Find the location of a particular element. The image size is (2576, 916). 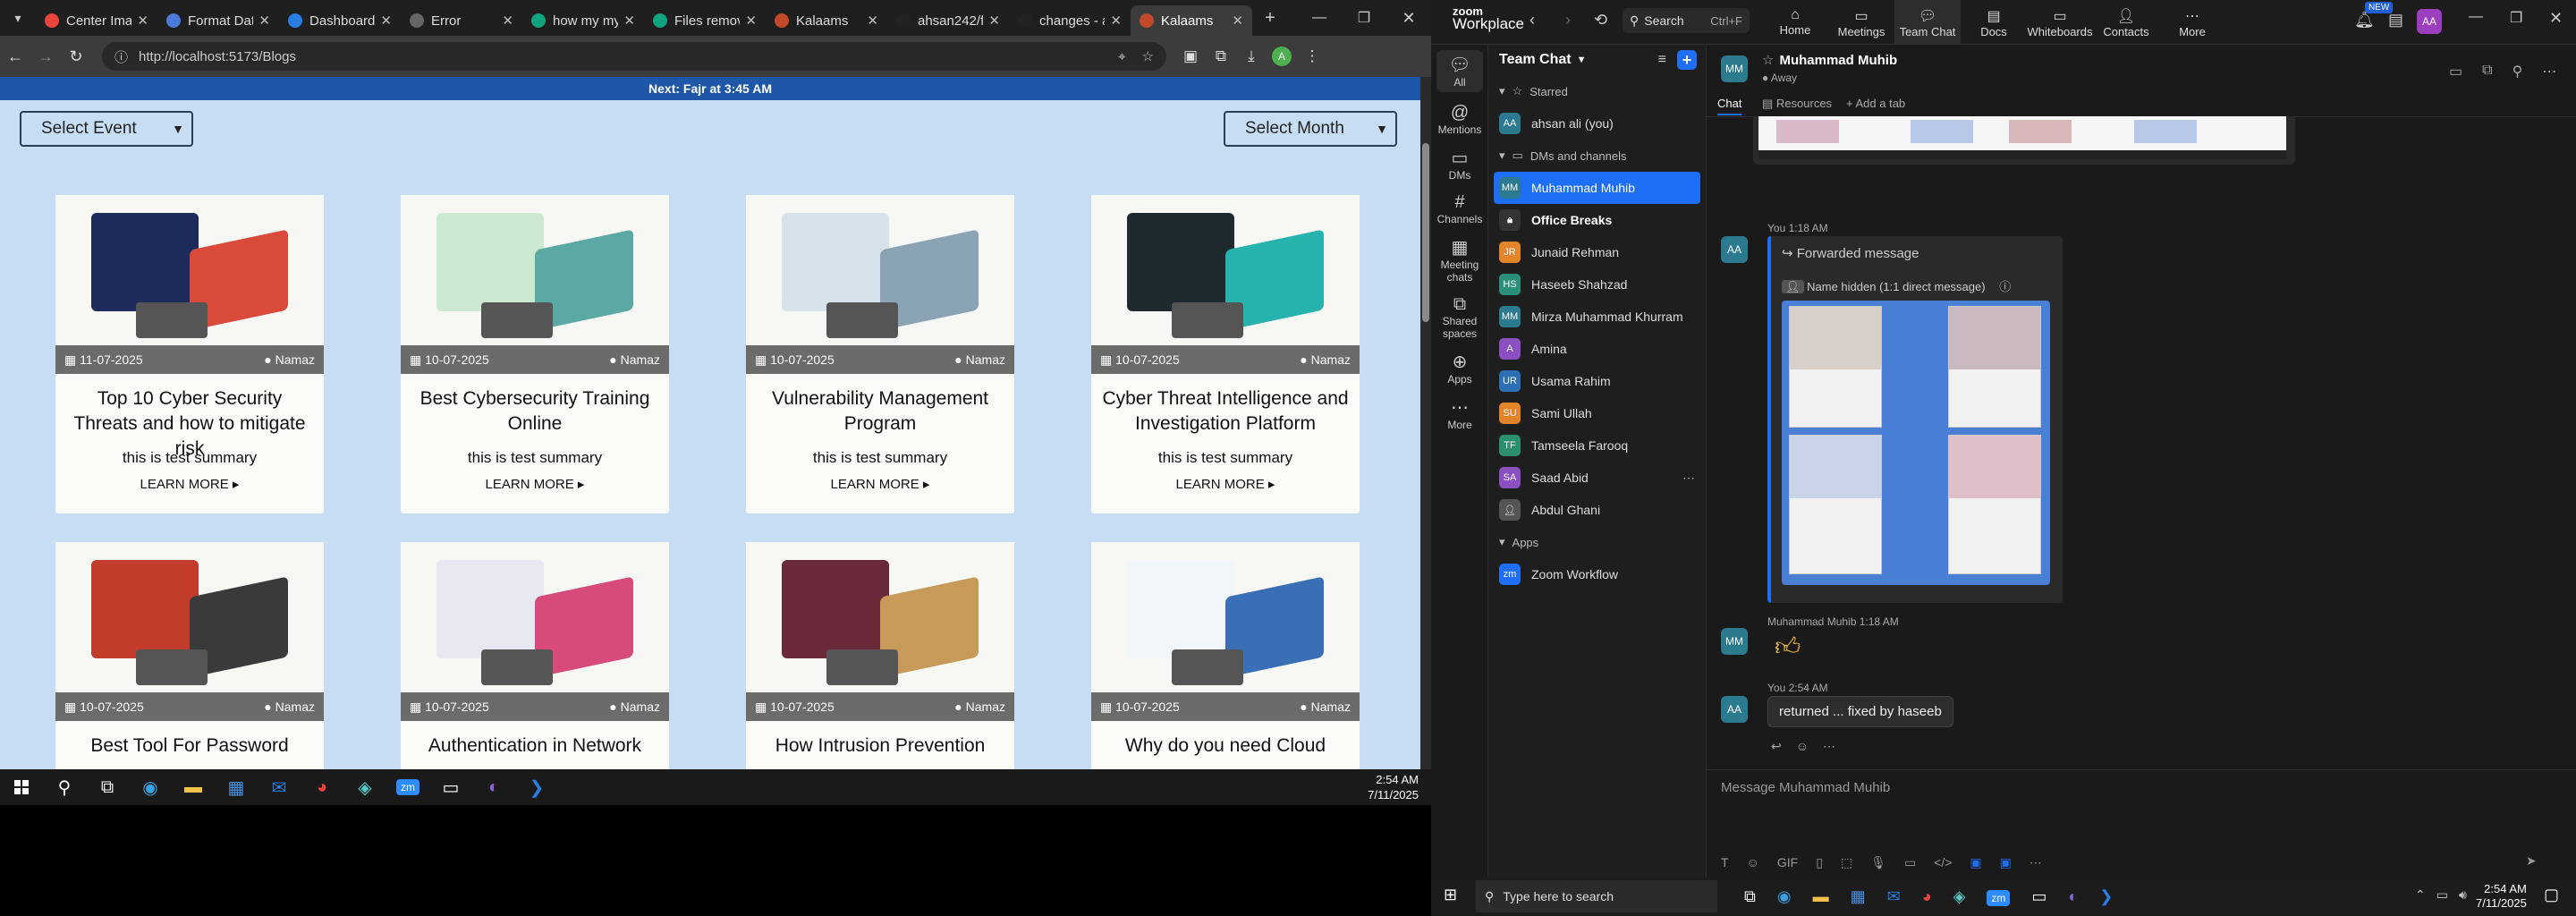

emoji-icon: ☺ is located at coordinates (1802, 746).